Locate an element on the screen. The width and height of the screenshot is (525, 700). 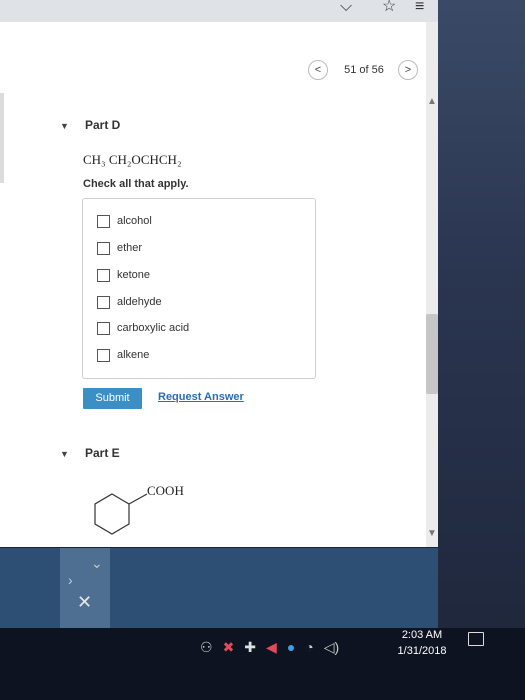
chevron-left-icon: < is located at coordinates (318, 70).